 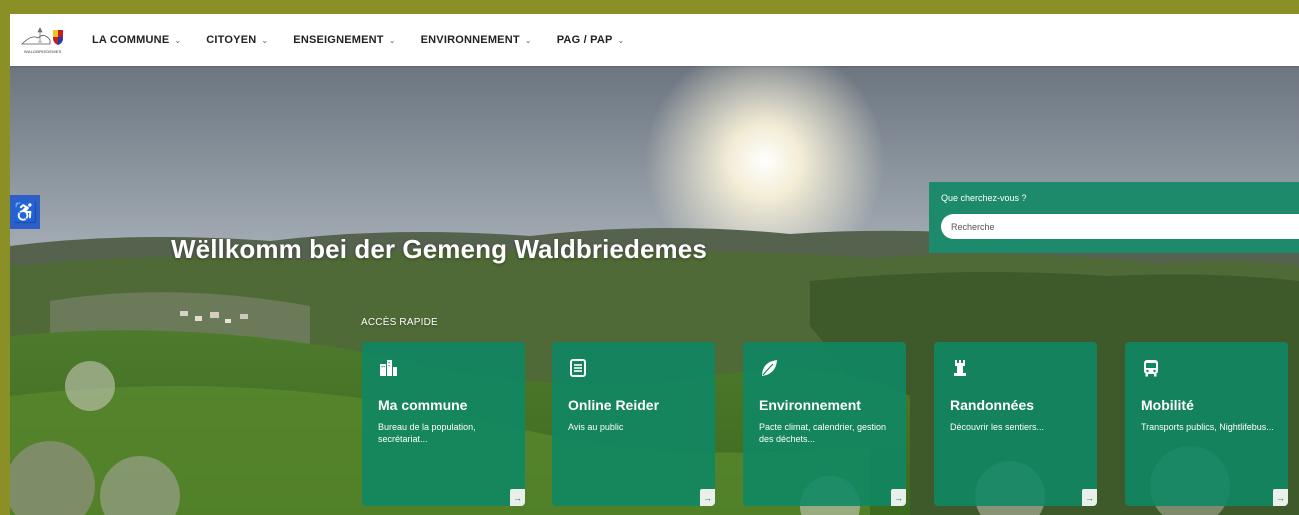 I want to click on card-title: Ma commune, so click(x=423, y=405).